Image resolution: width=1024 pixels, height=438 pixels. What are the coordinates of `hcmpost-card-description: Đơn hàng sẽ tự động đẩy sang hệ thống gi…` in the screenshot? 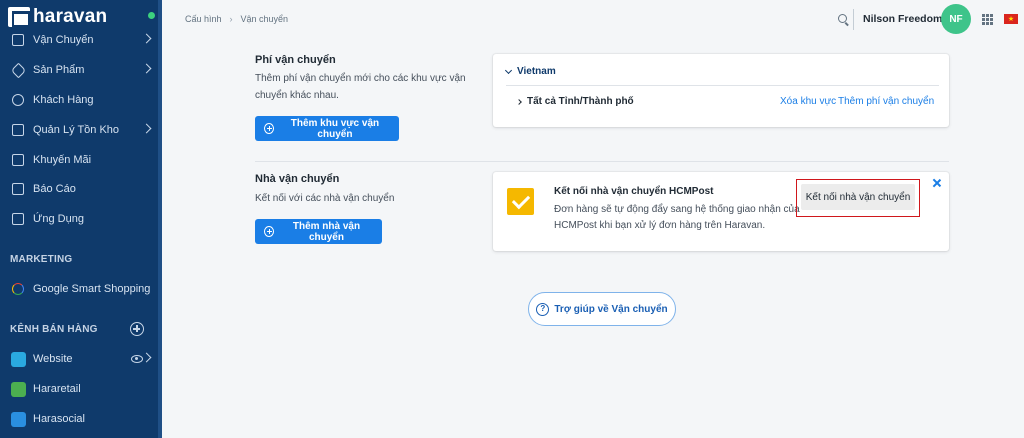 It's located at (677, 217).